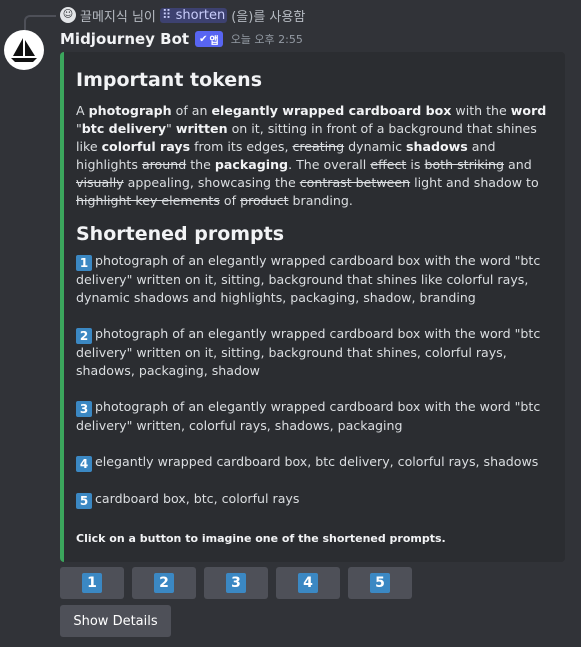 This screenshot has height=647, width=581. Describe the element at coordinates (146, 146) in the screenshot. I see `important-token: colorful rays` at that location.